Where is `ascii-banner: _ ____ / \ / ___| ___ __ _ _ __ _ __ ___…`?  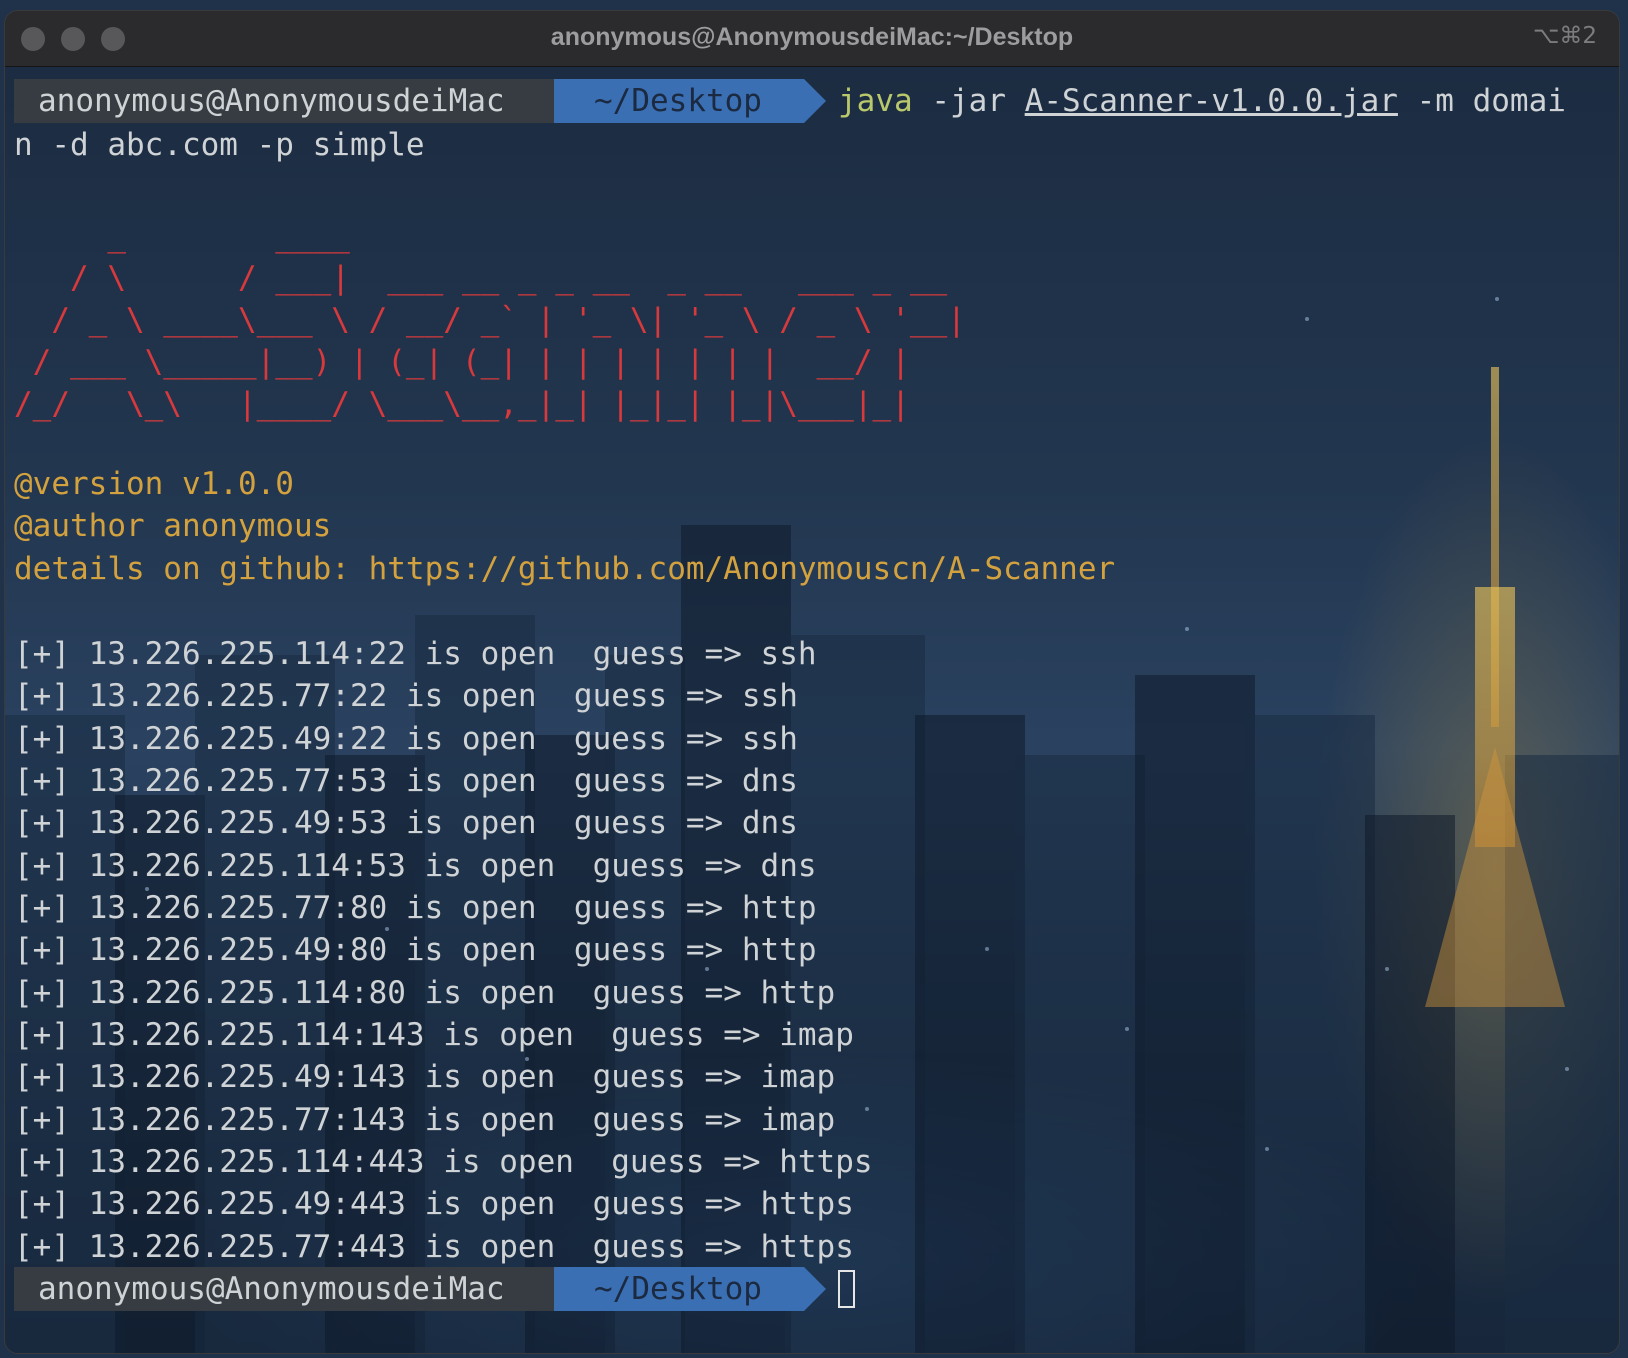
ascii-banner: _ ____ / \ / ___| ___ __ _ _ __ _ __ ___… is located at coordinates (490, 320).